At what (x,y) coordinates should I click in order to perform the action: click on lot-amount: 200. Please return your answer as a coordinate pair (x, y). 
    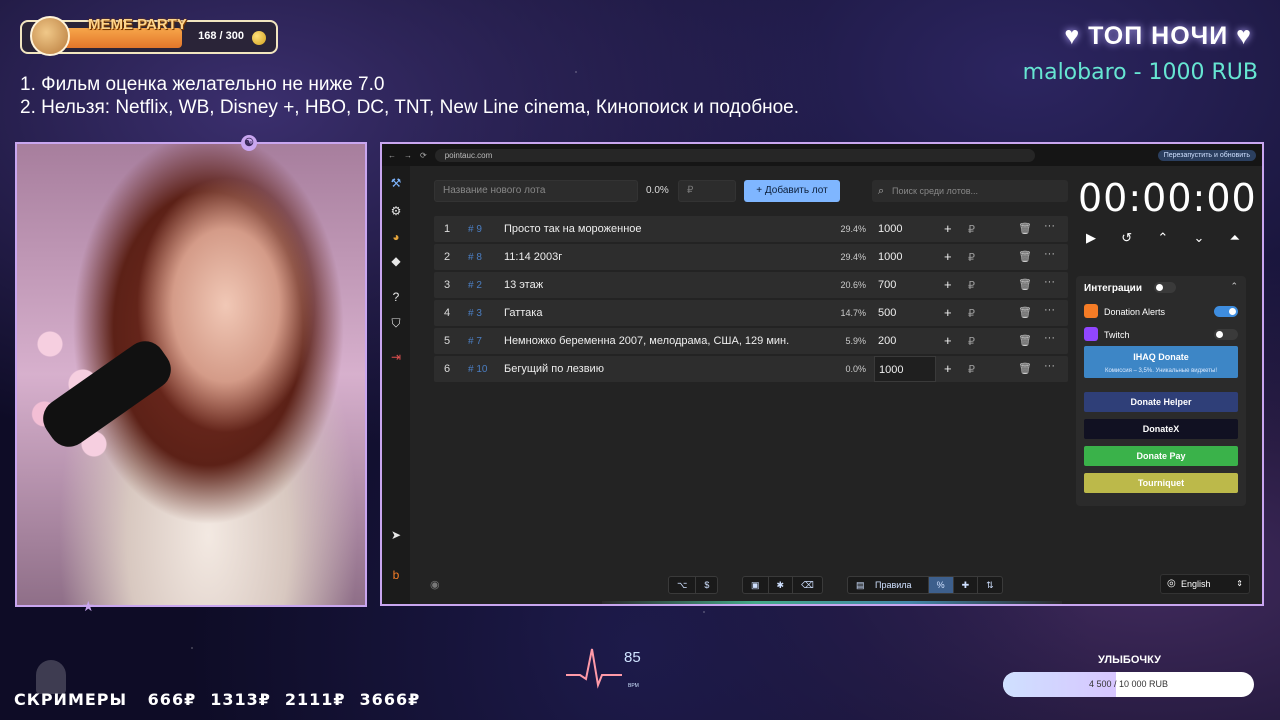
    Looking at the image, I should click on (905, 341).